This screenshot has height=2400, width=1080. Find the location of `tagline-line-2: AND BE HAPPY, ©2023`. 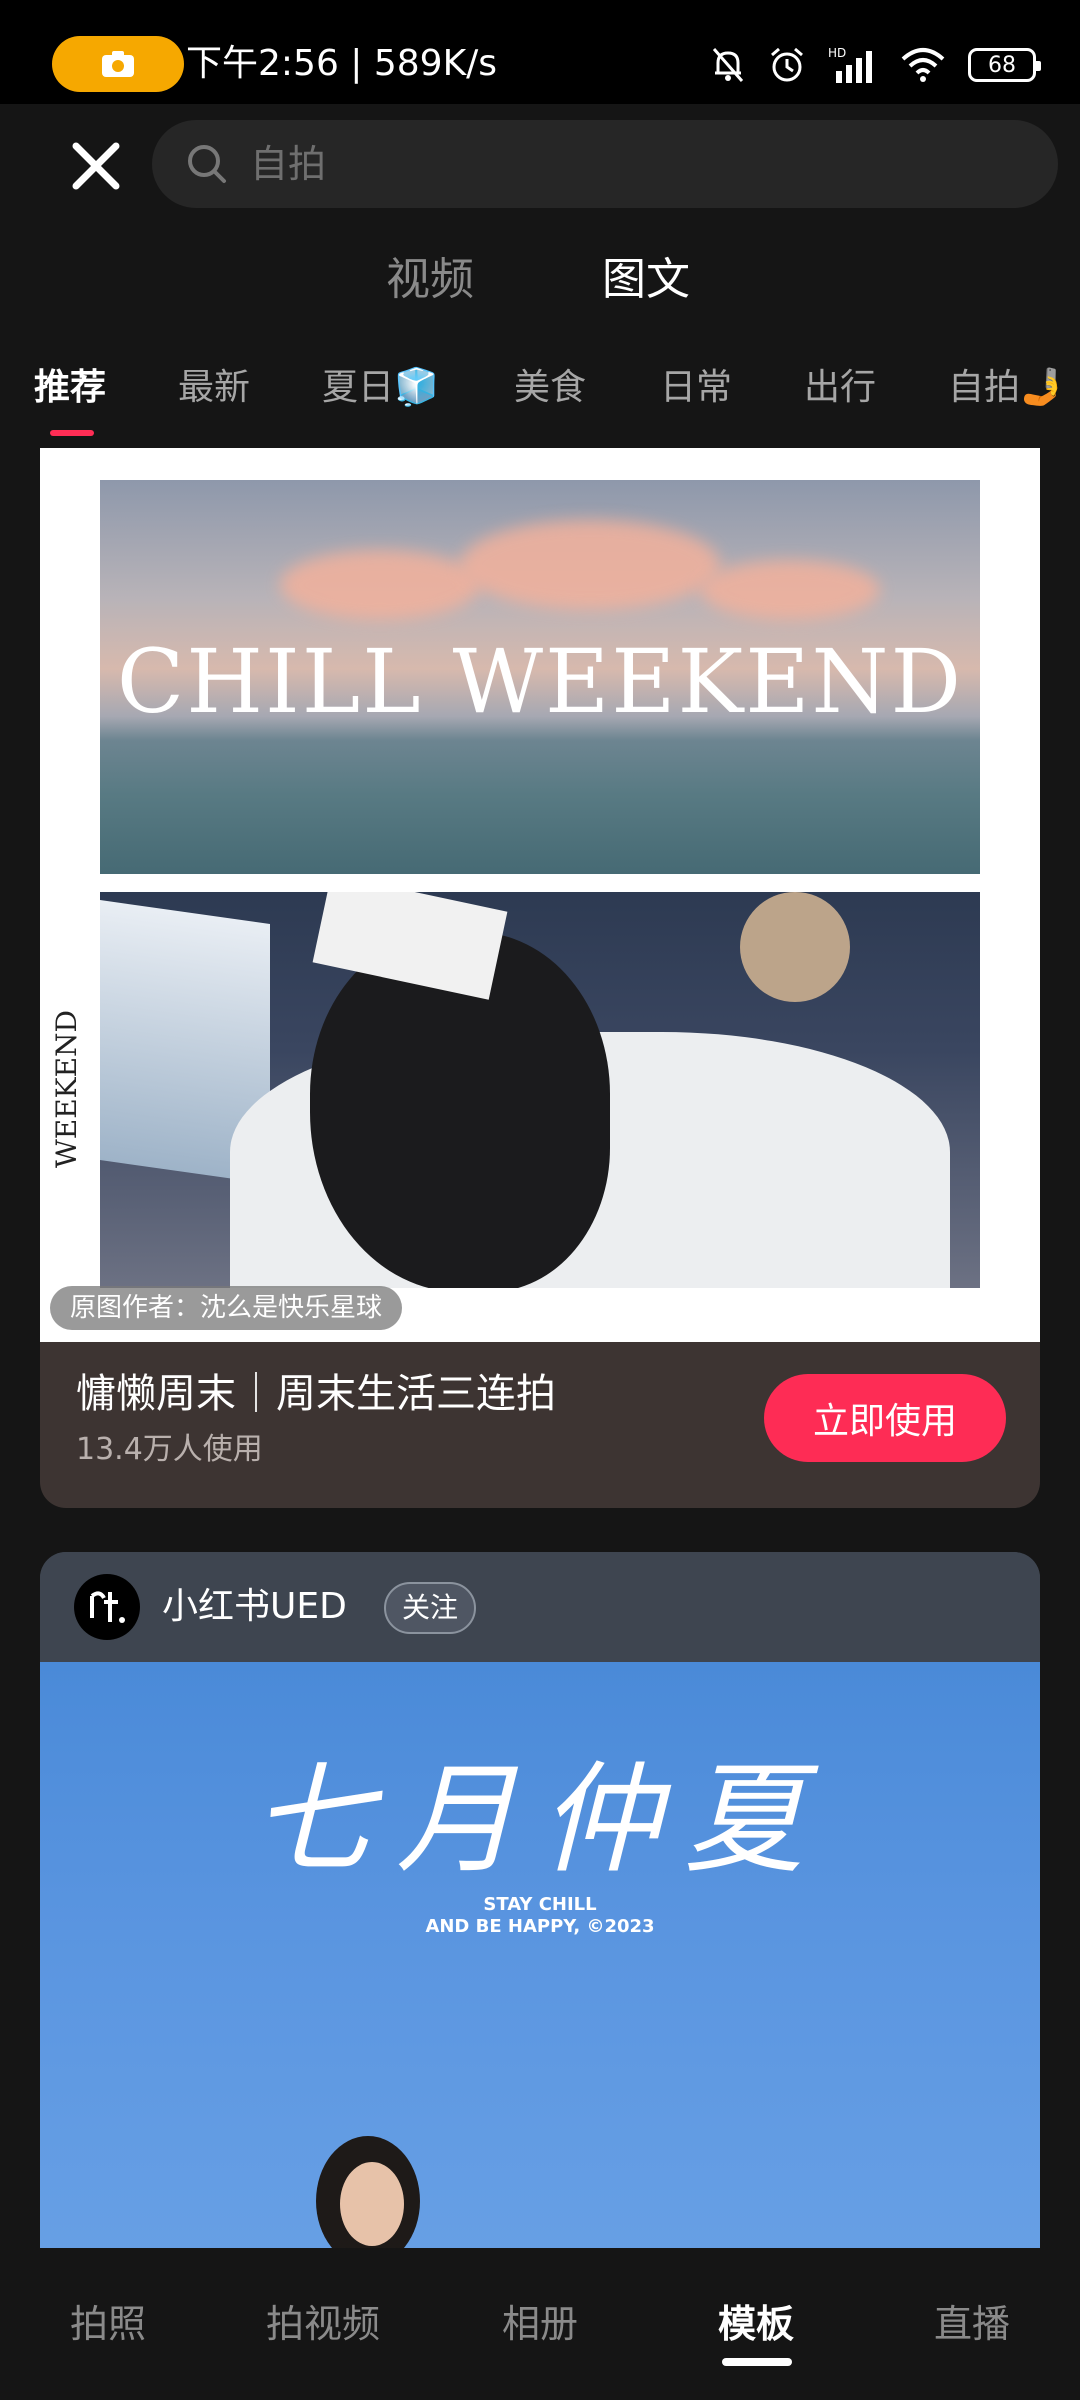

tagline-line-2: AND BE HAPPY, ©2023 is located at coordinates (540, 1926).